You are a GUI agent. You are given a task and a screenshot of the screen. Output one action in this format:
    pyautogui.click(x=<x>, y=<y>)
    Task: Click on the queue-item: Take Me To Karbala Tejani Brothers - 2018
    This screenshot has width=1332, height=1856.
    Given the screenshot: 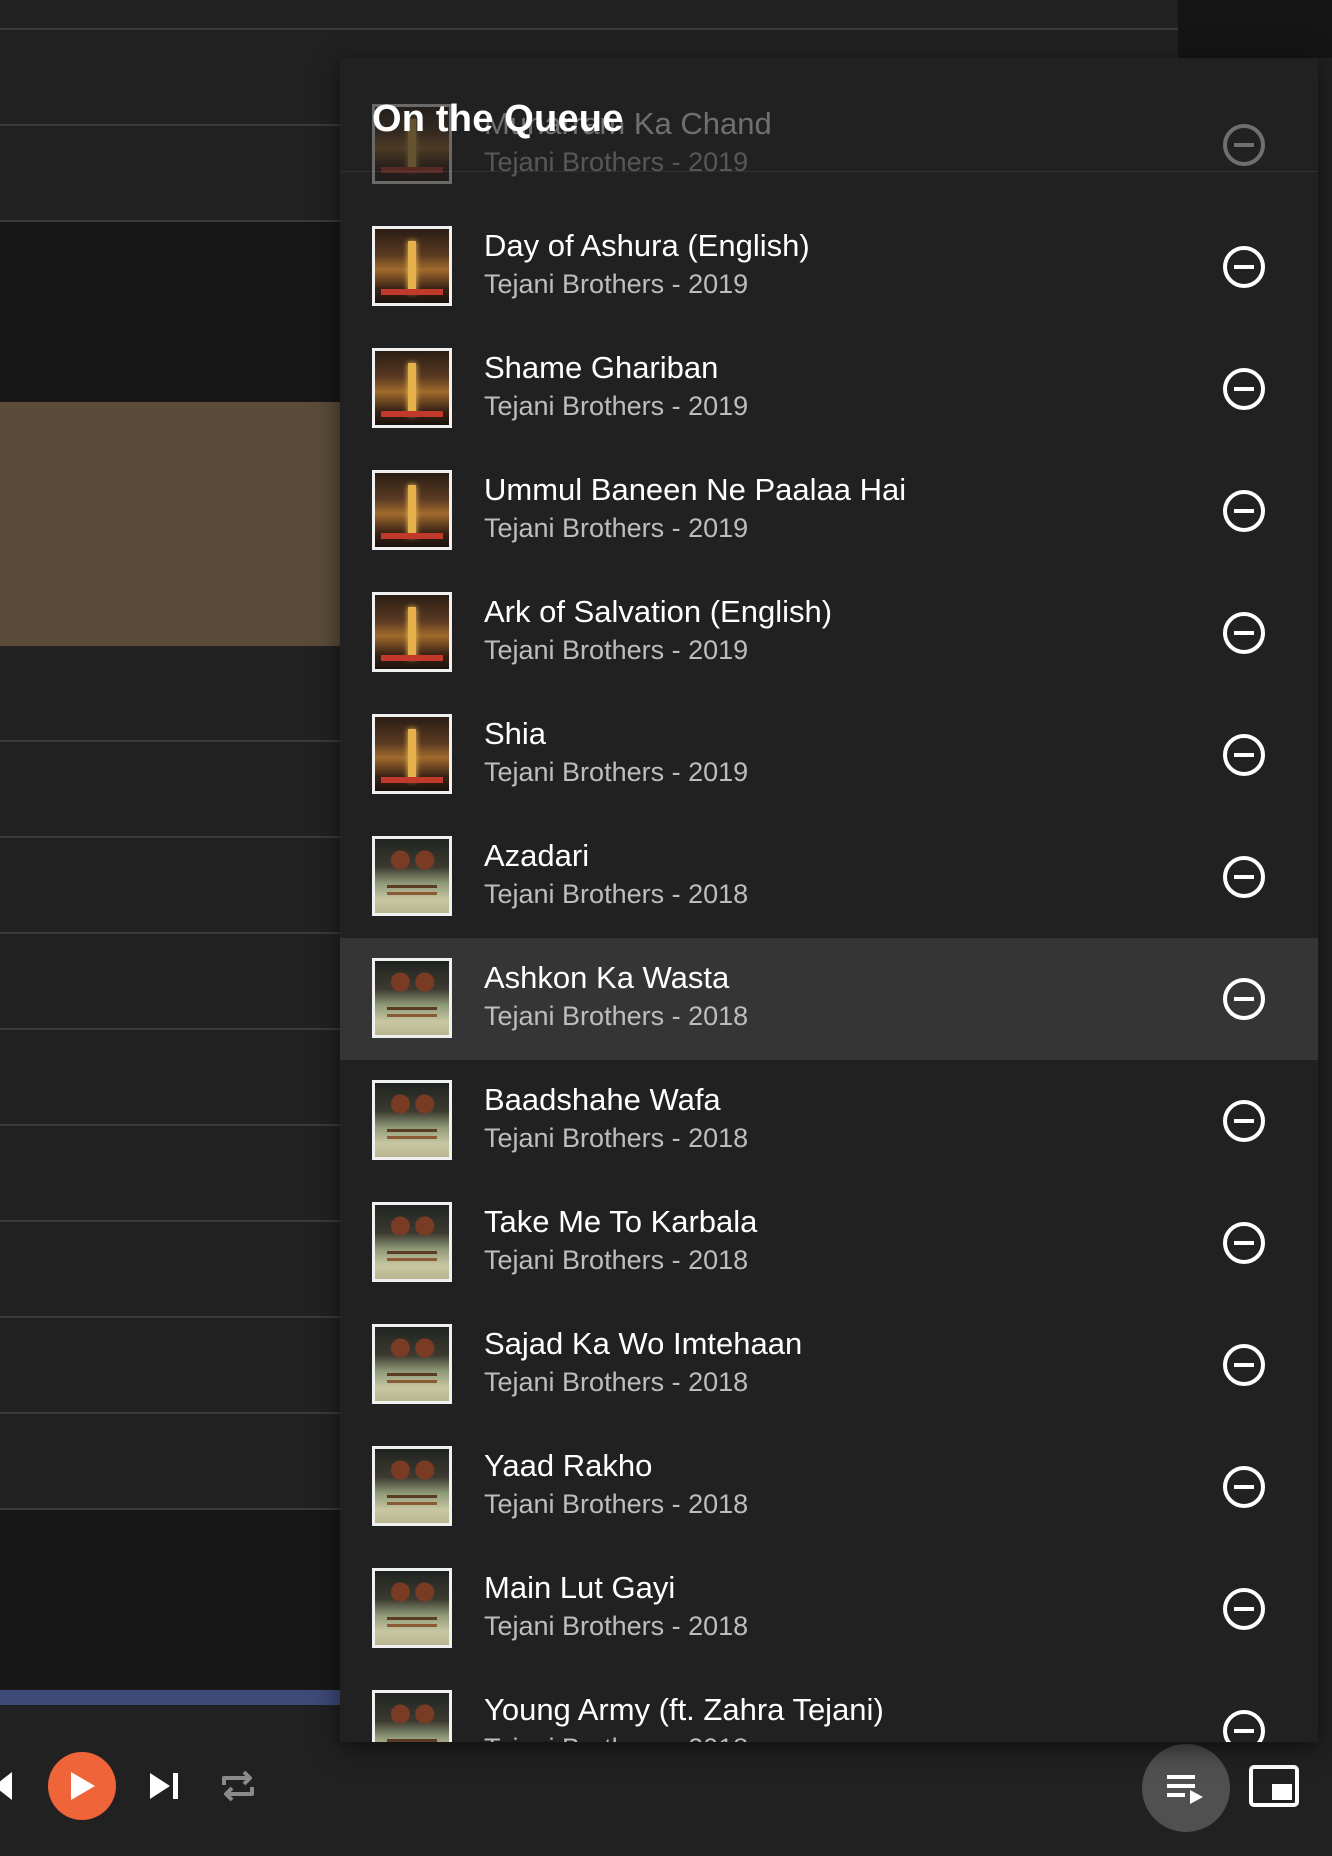 What is the action you would take?
    pyautogui.click(x=829, y=1243)
    